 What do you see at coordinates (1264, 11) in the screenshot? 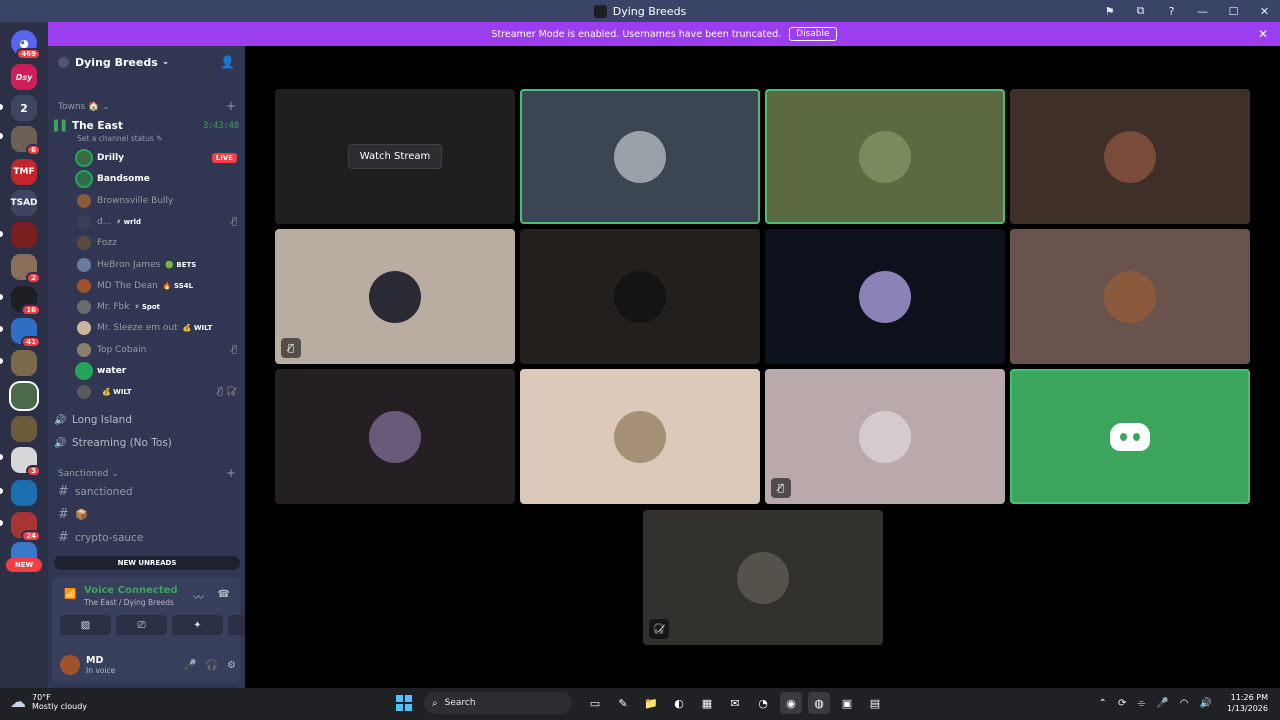
I see `close-window-button: ✕` at bounding box center [1264, 11].